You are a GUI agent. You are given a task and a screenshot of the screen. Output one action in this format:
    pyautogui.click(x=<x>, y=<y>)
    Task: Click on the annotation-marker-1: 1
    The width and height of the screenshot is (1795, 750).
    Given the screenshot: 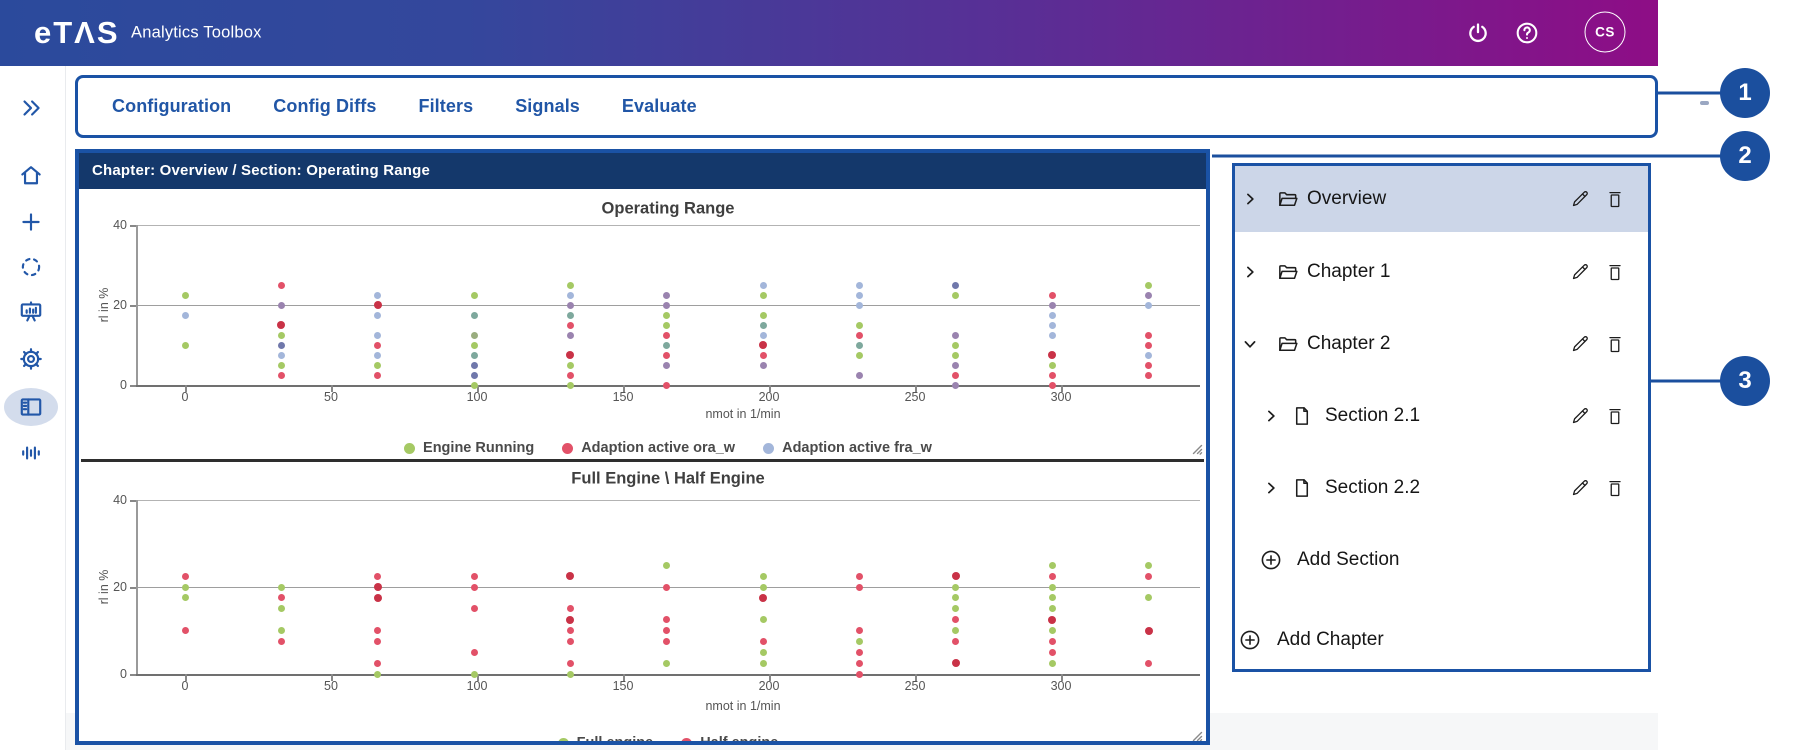 What is the action you would take?
    pyautogui.click(x=1745, y=93)
    